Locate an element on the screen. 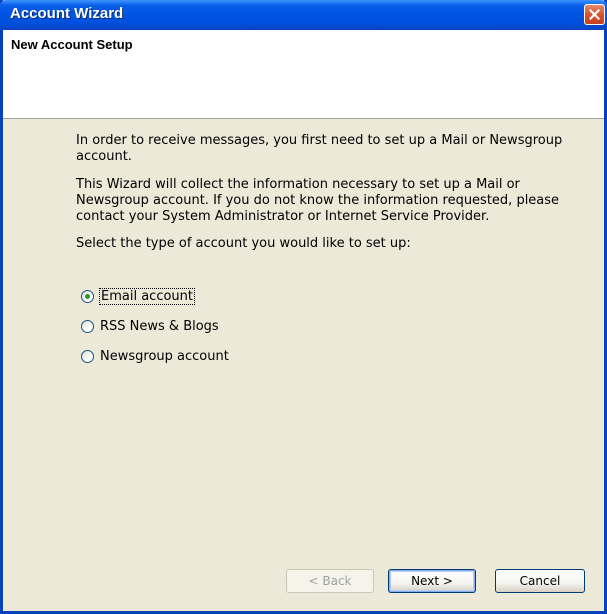 Image resolution: width=607 pixels, height=614 pixels. next-button: Next > is located at coordinates (432, 581).